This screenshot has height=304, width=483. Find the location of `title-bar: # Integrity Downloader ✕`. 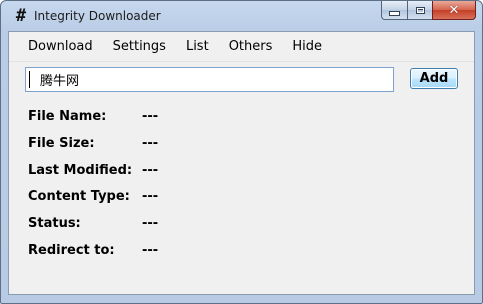

title-bar: # Integrity Downloader ✕ is located at coordinates (241, 16).